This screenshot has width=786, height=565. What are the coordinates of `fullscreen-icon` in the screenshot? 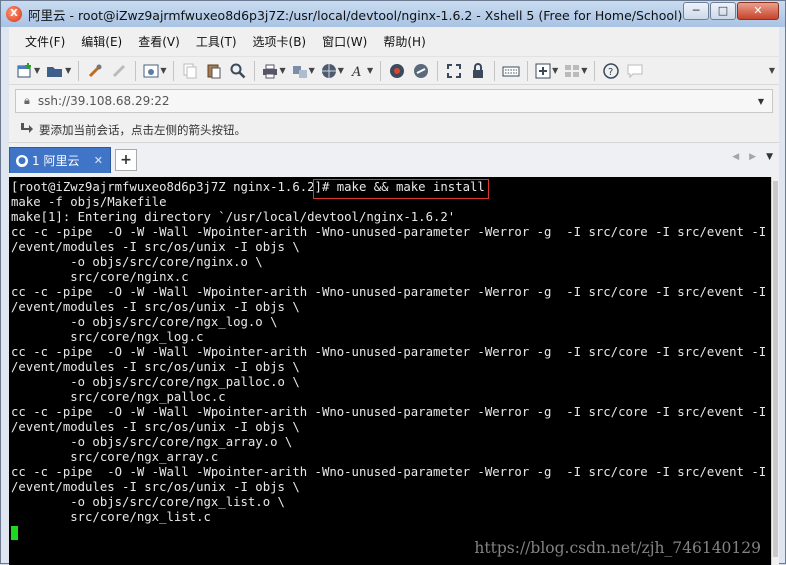 It's located at (454, 71).